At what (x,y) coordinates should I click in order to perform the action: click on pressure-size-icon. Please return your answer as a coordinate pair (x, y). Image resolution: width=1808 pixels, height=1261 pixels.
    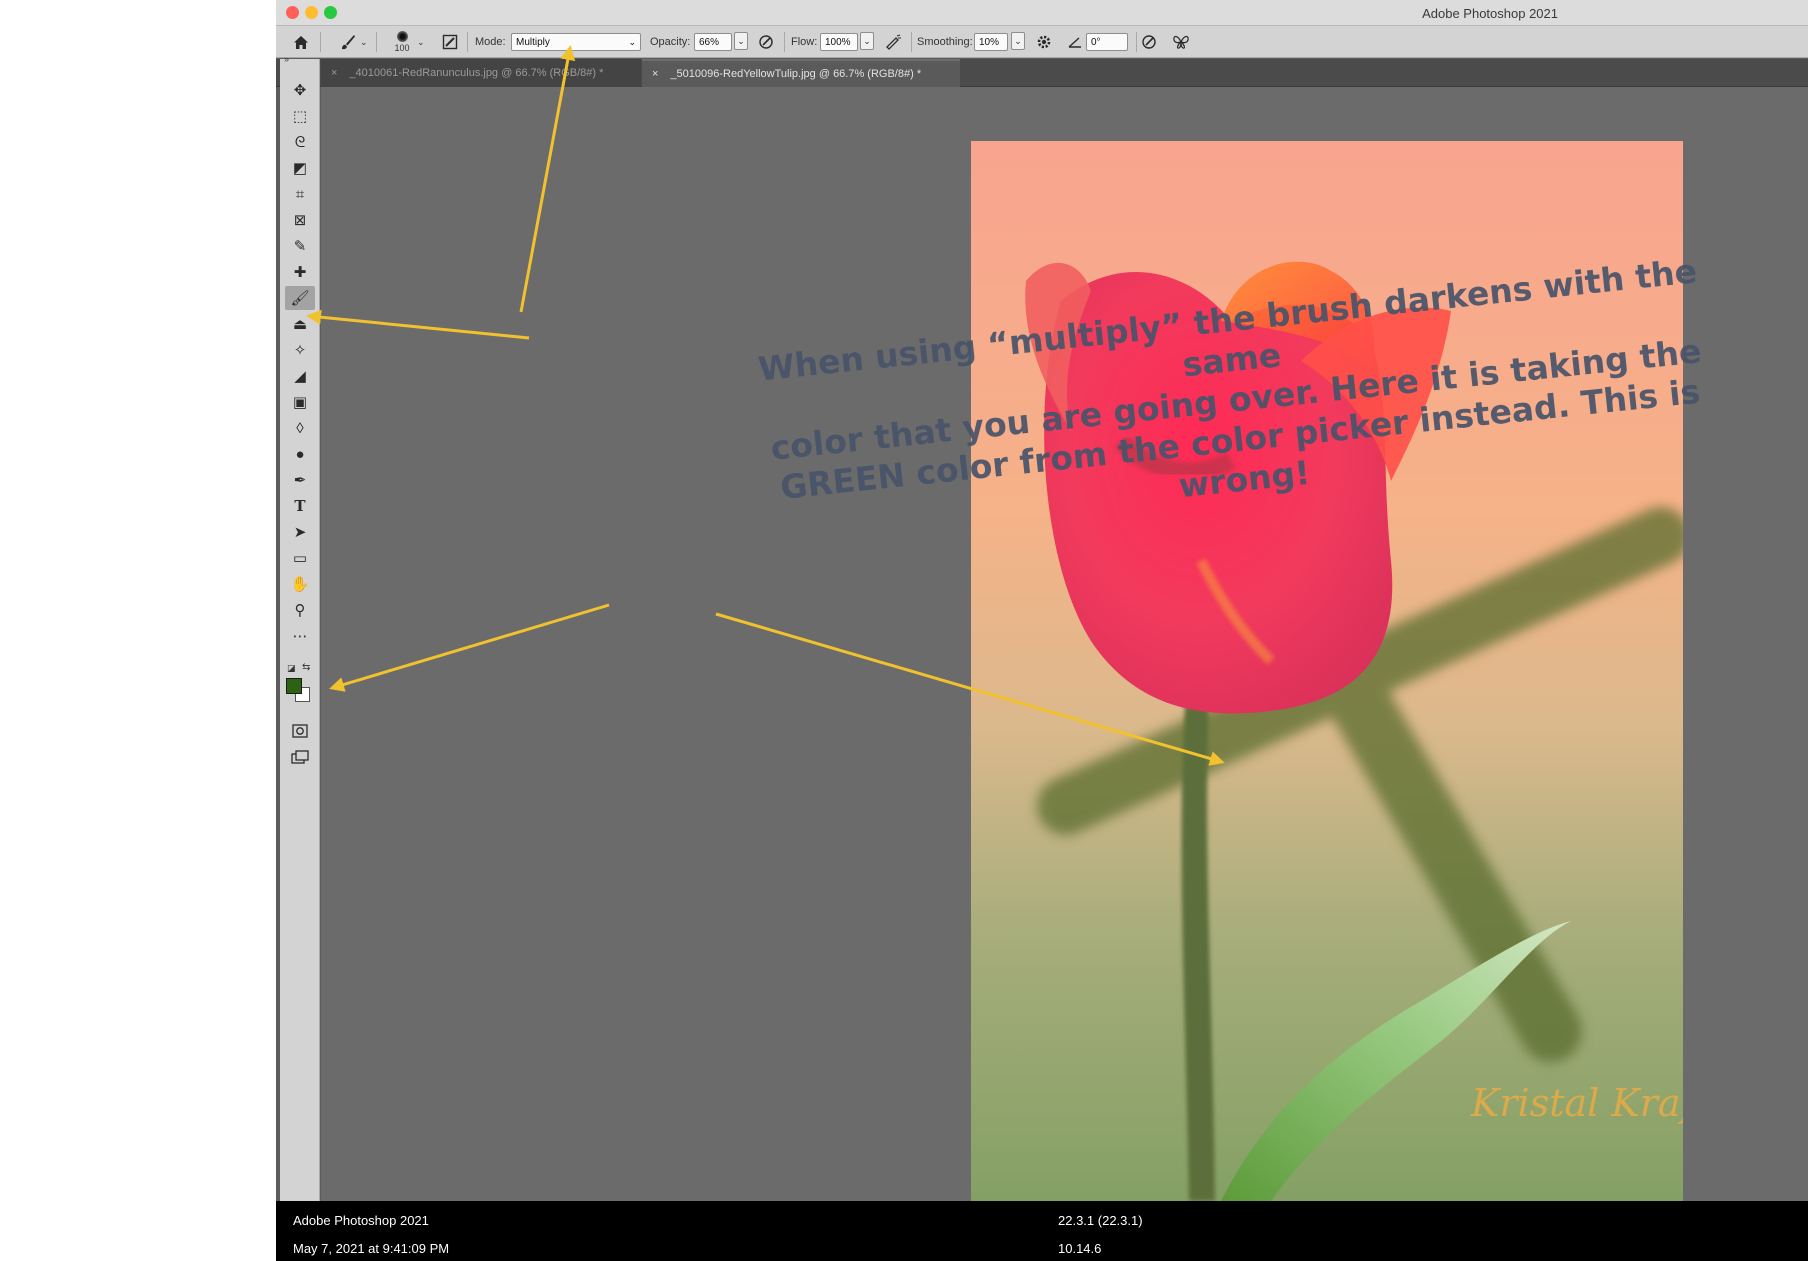
    Looking at the image, I should click on (1149, 42).